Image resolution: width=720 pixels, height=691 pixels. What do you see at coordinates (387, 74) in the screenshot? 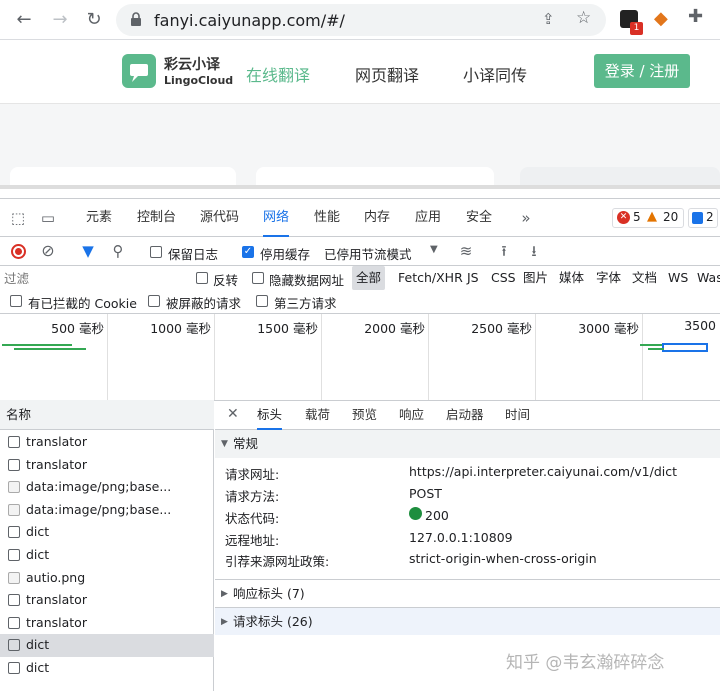
I see `nav-web-translate: 网页翻译` at bounding box center [387, 74].